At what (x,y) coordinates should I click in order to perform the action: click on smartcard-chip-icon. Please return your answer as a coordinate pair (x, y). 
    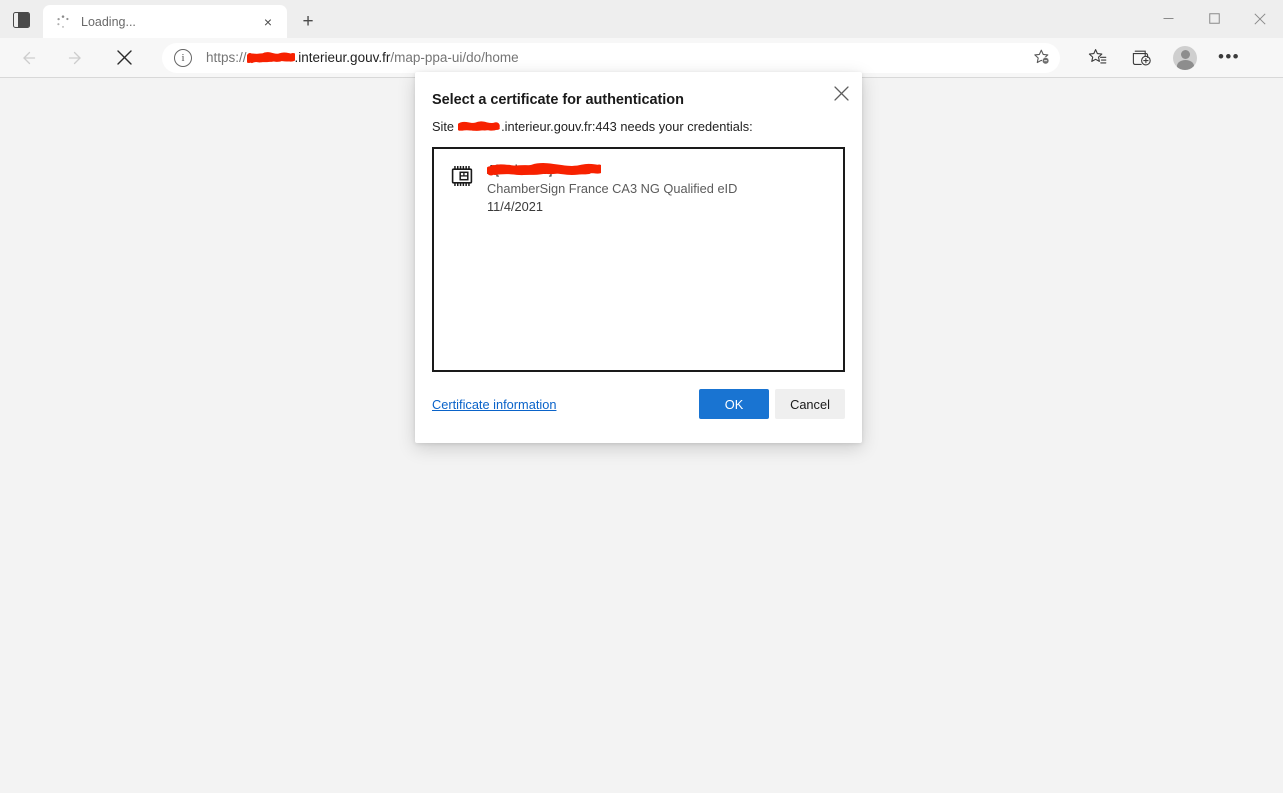
    Looking at the image, I should click on (462, 176).